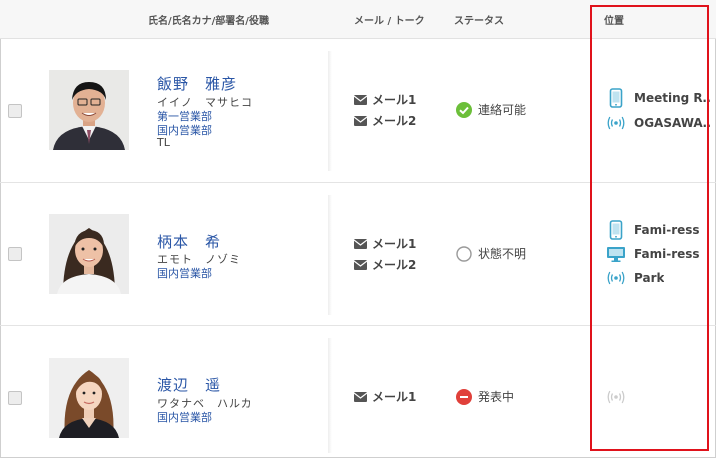 This screenshot has width=716, height=458. I want to click on table-header: 氏名/氏名カナ/部署名/役職 メール / トーク ステータス 位置, so click(358, 19).